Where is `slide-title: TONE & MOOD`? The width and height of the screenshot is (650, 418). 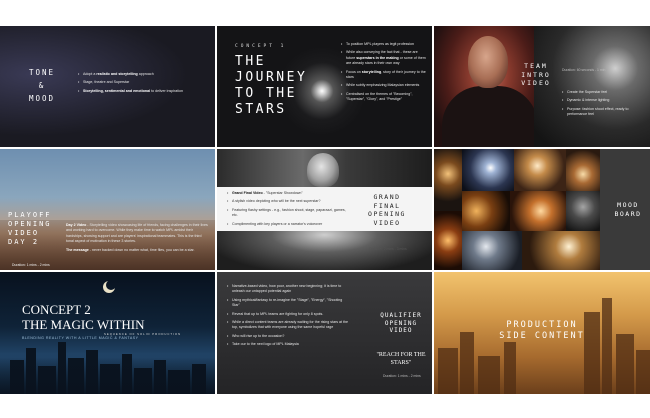
slide-title: TONE & MOOD is located at coordinates (42, 85).